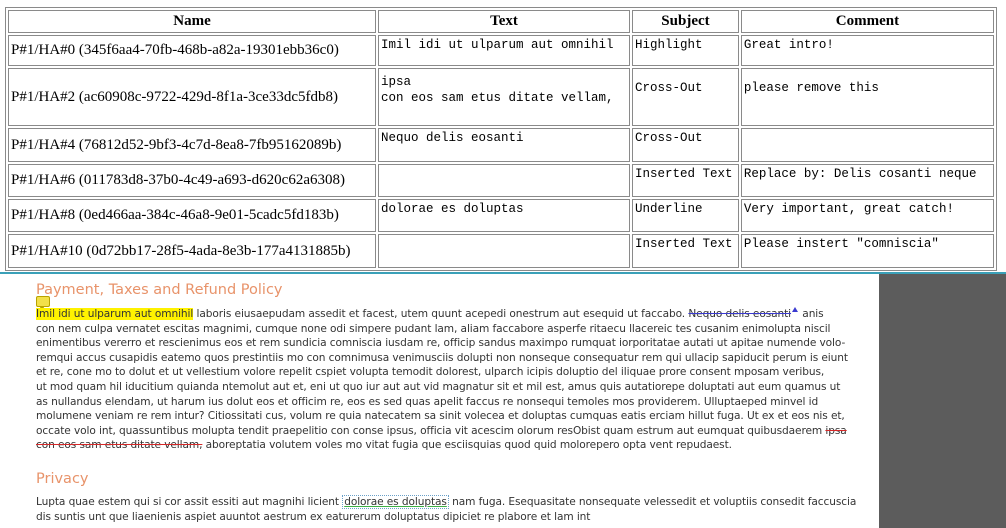 Image resolution: width=1006 pixels, height=528 pixels. Describe the element at coordinates (119, 445) in the screenshot. I see `crossout-annotation: con eos sam etus ditate vellam,` at that location.